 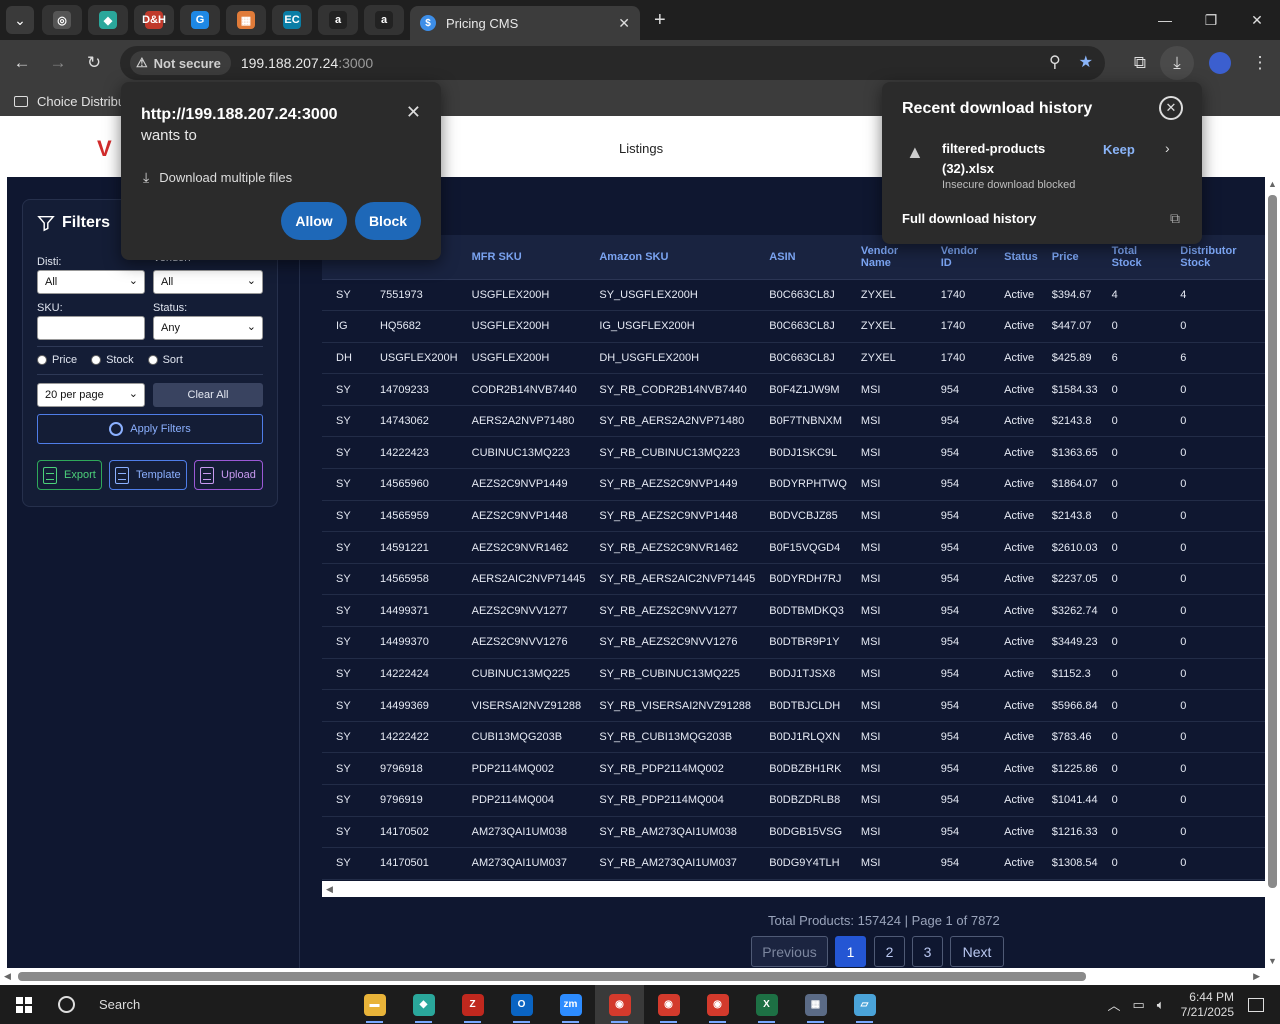 I want to click on taskbar-app: zm, so click(x=570, y=1004).